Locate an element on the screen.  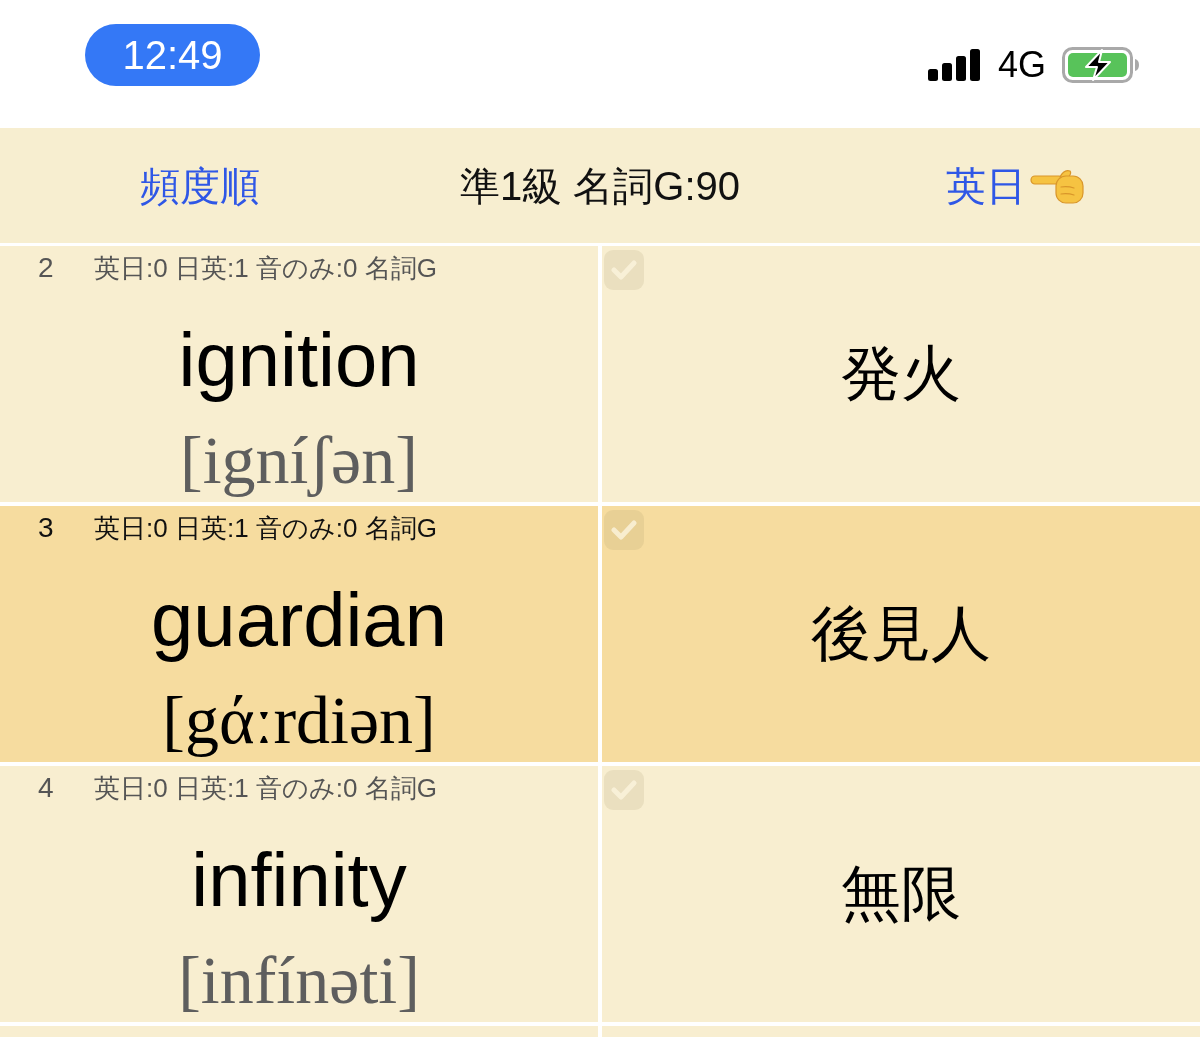
sort-button: 頻度順 is located at coordinates (200, 185).